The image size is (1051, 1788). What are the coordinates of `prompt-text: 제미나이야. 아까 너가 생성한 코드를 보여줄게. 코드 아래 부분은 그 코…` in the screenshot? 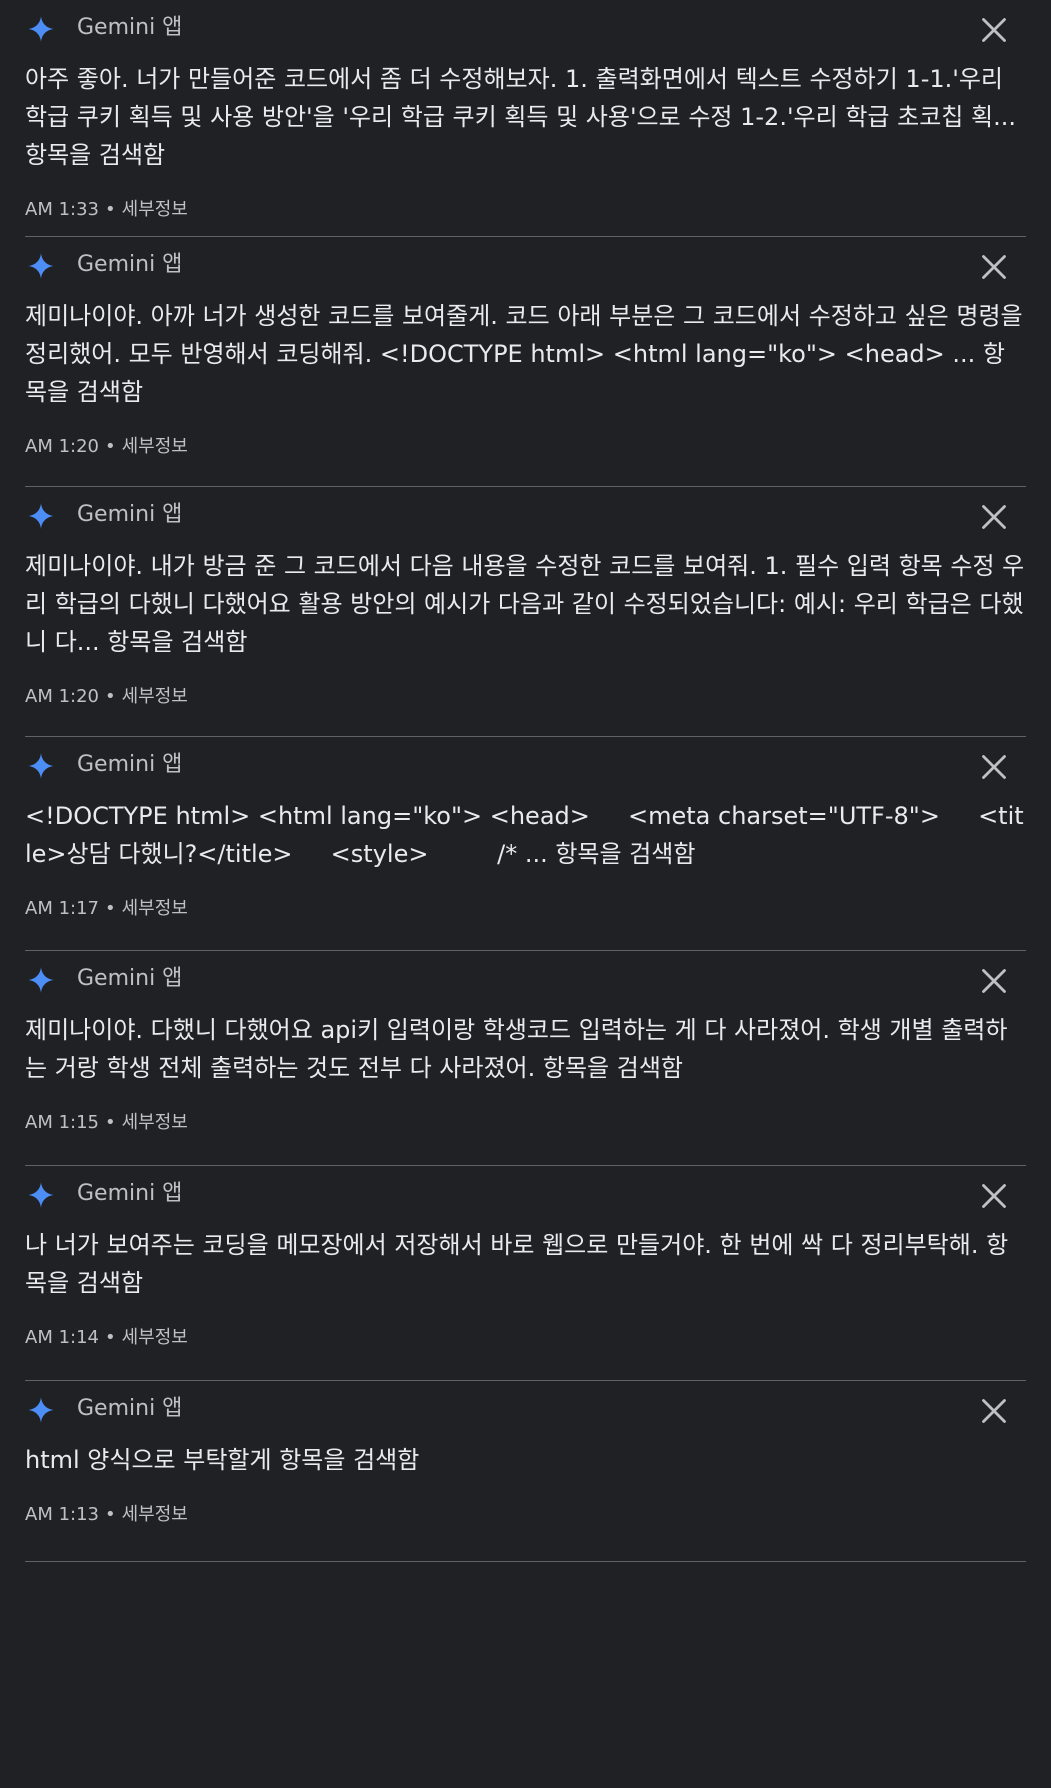 It's located at (525, 354).